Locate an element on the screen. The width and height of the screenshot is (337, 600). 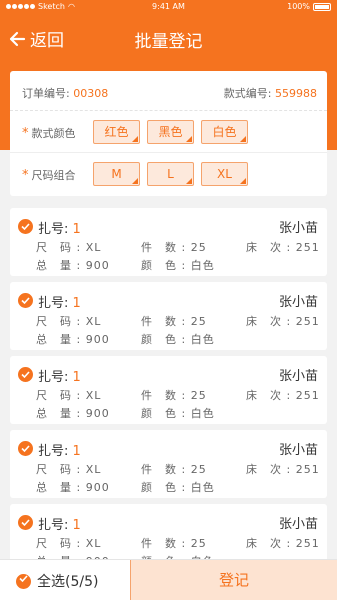
size-option-row: * 尺码组合 M L XL is located at coordinates (168, 175).